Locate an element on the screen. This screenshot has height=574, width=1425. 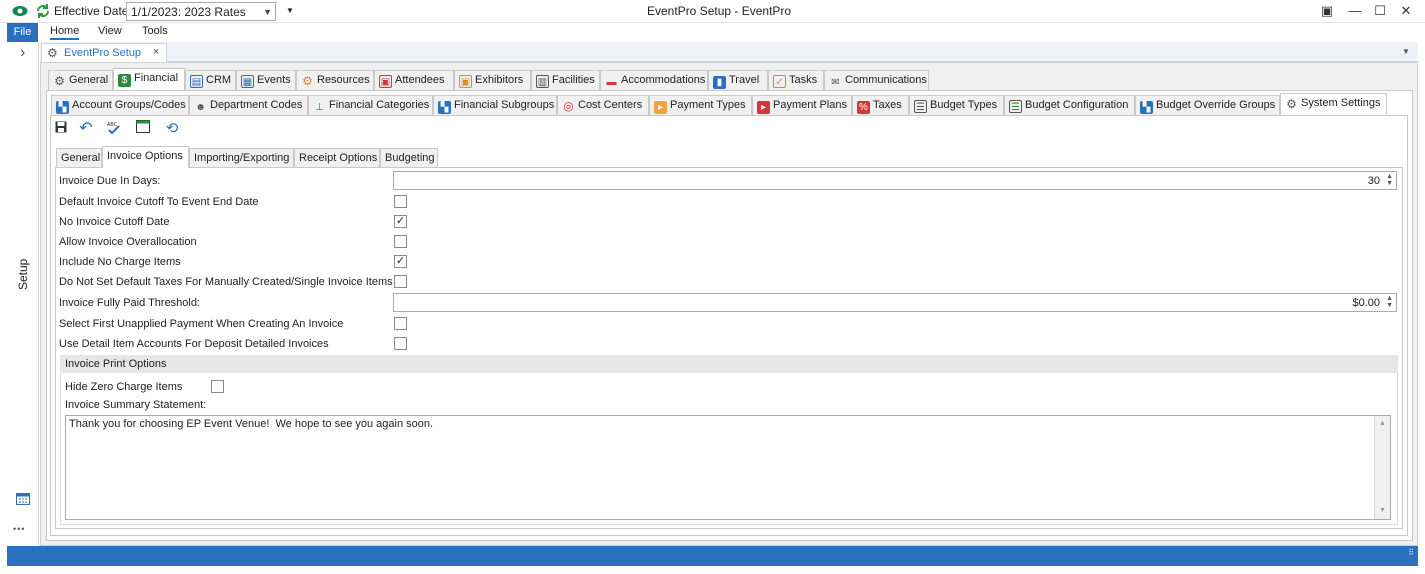
tab-taxes: % Taxes is located at coordinates (880, 105).